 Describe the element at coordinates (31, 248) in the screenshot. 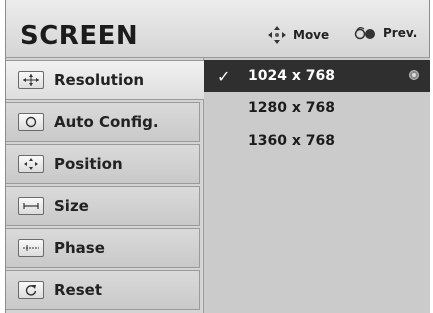

I see `phase-icon` at that location.